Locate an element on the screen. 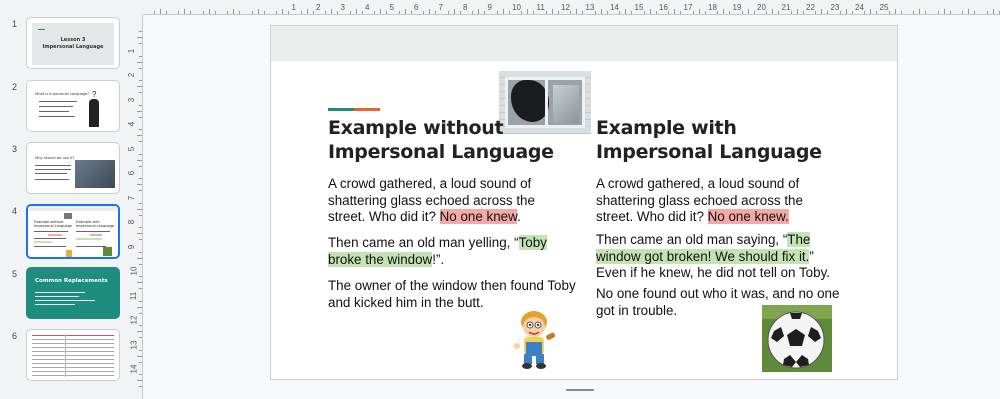 The width and height of the screenshot is (1000, 399). slide-number: 6 is located at coordinates (15, 336).